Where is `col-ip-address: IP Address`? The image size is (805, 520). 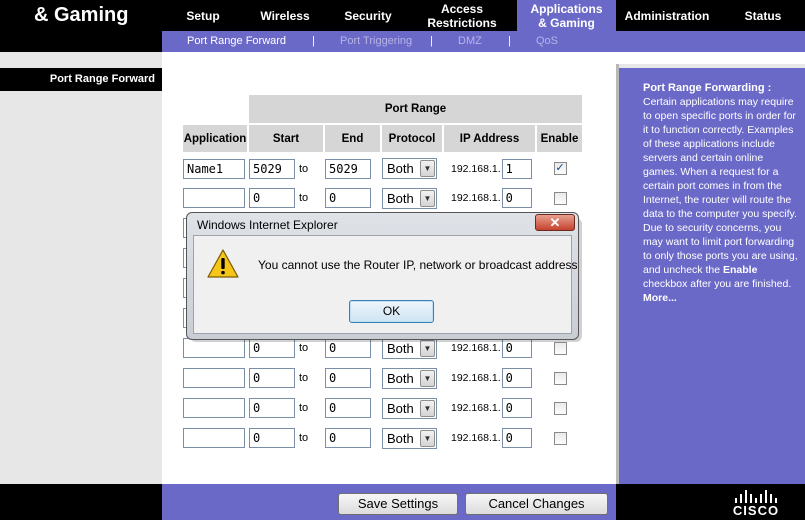 col-ip-address: IP Address is located at coordinates (489, 138).